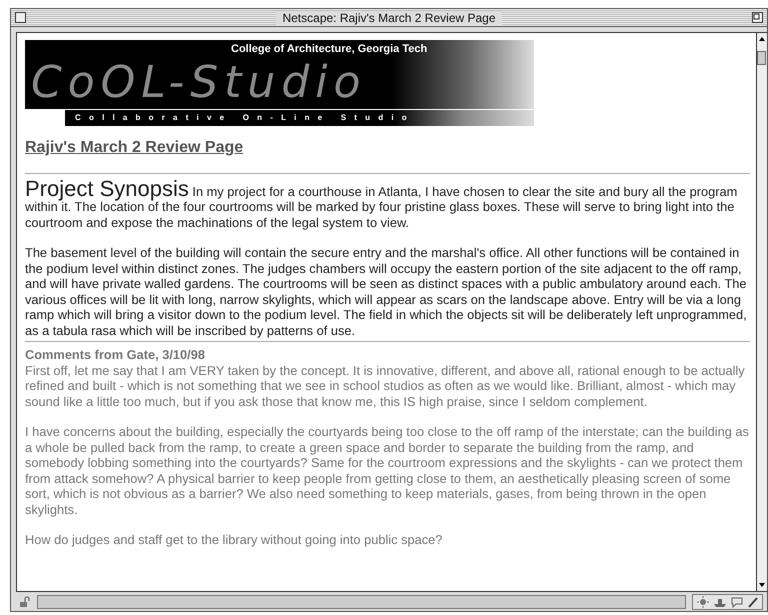 The width and height of the screenshot is (768, 615). What do you see at coordinates (134, 148) in the screenshot?
I see `page-title-link: Rajiv's March 2 Review Page` at bounding box center [134, 148].